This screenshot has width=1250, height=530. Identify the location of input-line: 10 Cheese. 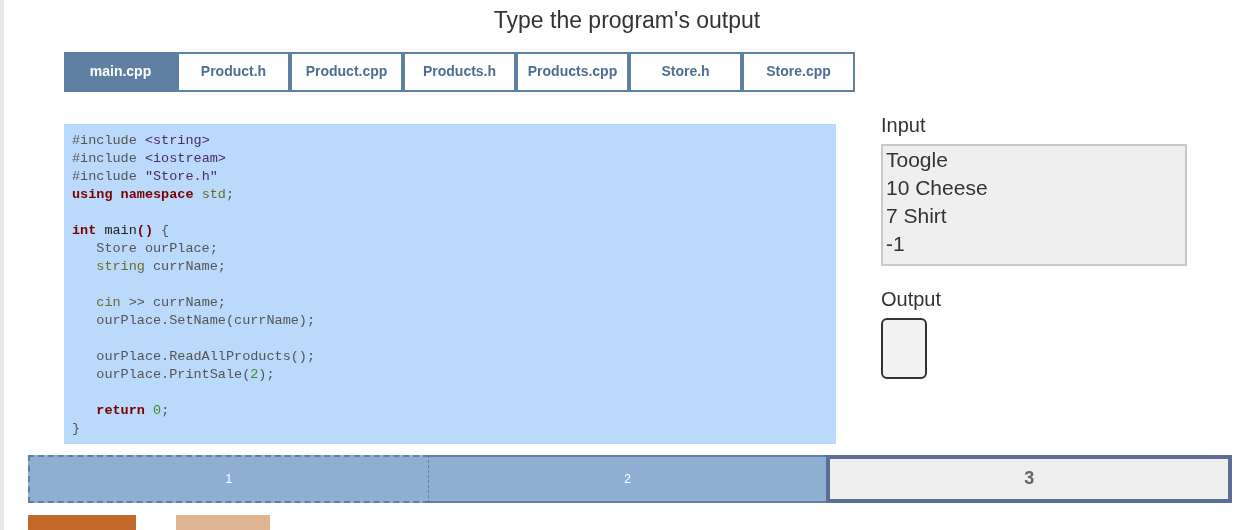
(937, 187).